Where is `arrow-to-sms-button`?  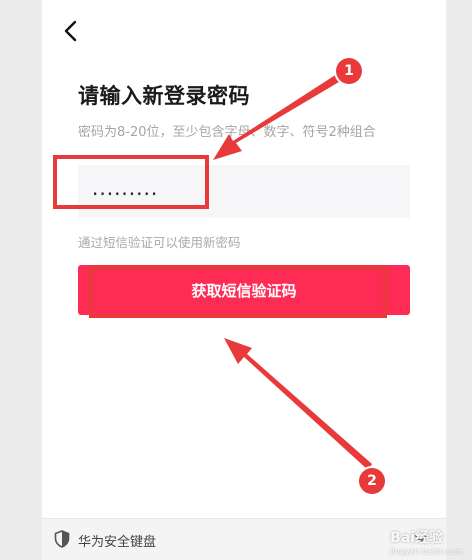
arrow-to-sms-button is located at coordinates (298, 404).